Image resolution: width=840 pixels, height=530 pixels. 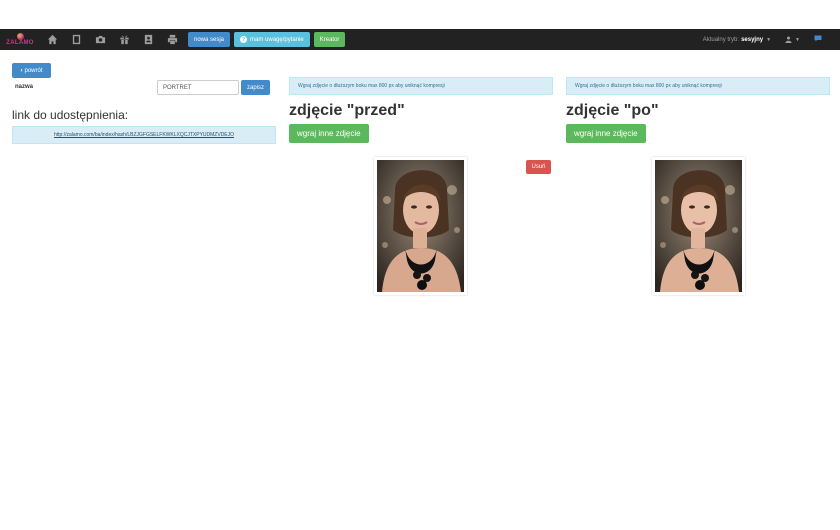 What do you see at coordinates (538, 167) in the screenshot?
I see `delete-button: Usuń` at bounding box center [538, 167].